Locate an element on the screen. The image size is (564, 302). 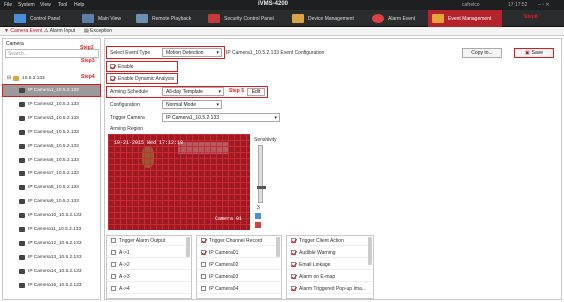
menu-file: File is located at coordinates (8, 5).